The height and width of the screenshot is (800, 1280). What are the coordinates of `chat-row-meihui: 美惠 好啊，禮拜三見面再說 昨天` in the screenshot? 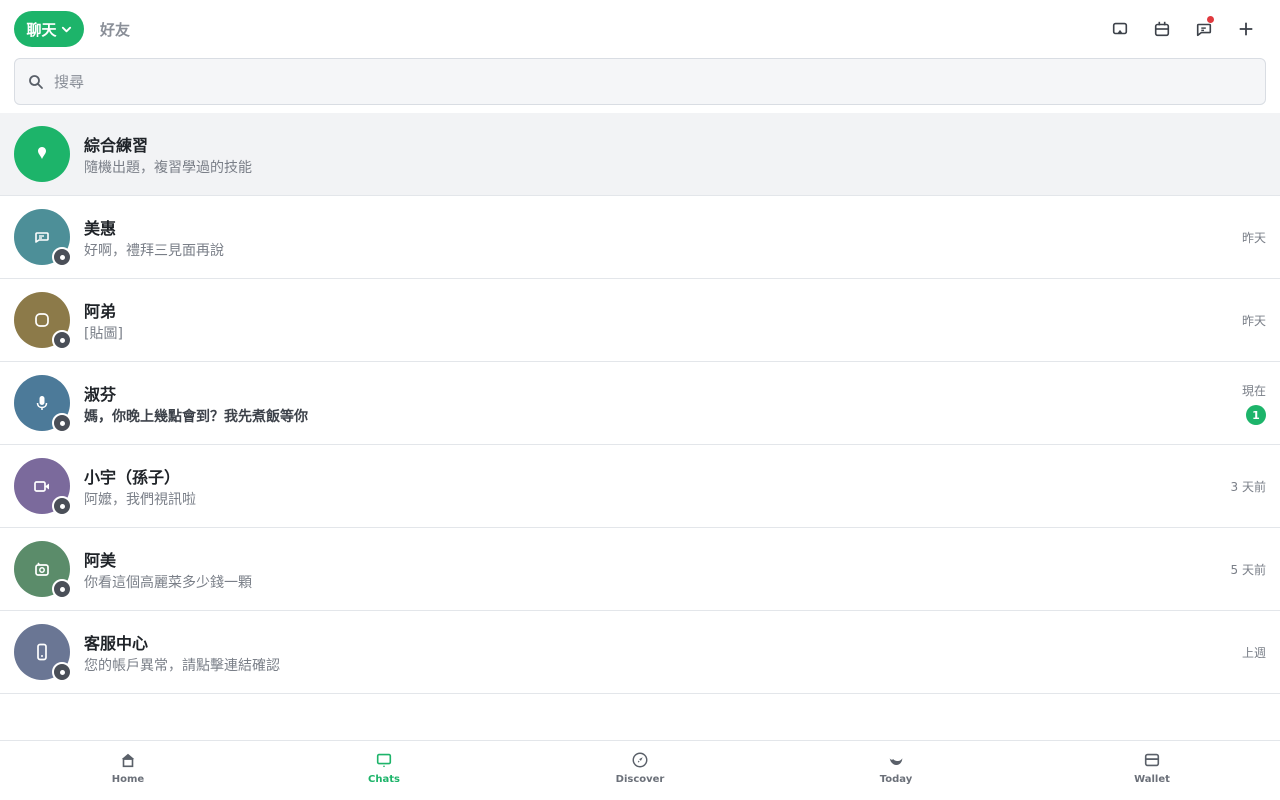 It's located at (640, 237).